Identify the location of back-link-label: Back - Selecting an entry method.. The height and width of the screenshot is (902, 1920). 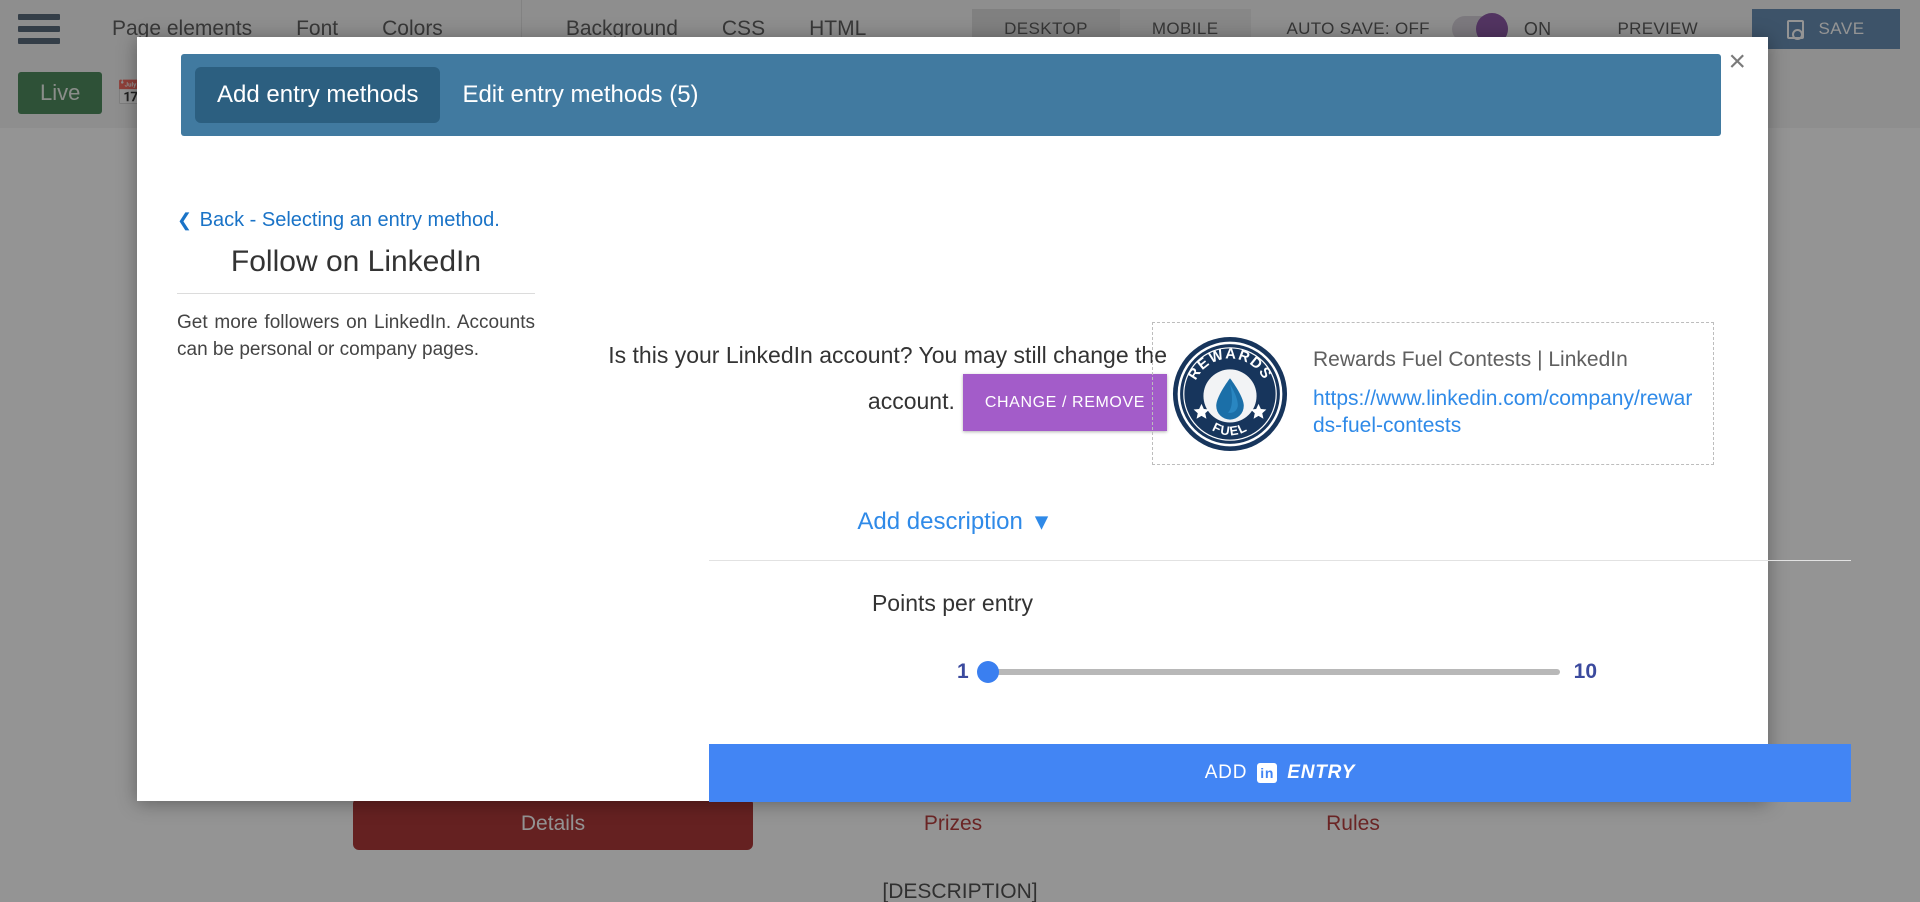
(349, 220).